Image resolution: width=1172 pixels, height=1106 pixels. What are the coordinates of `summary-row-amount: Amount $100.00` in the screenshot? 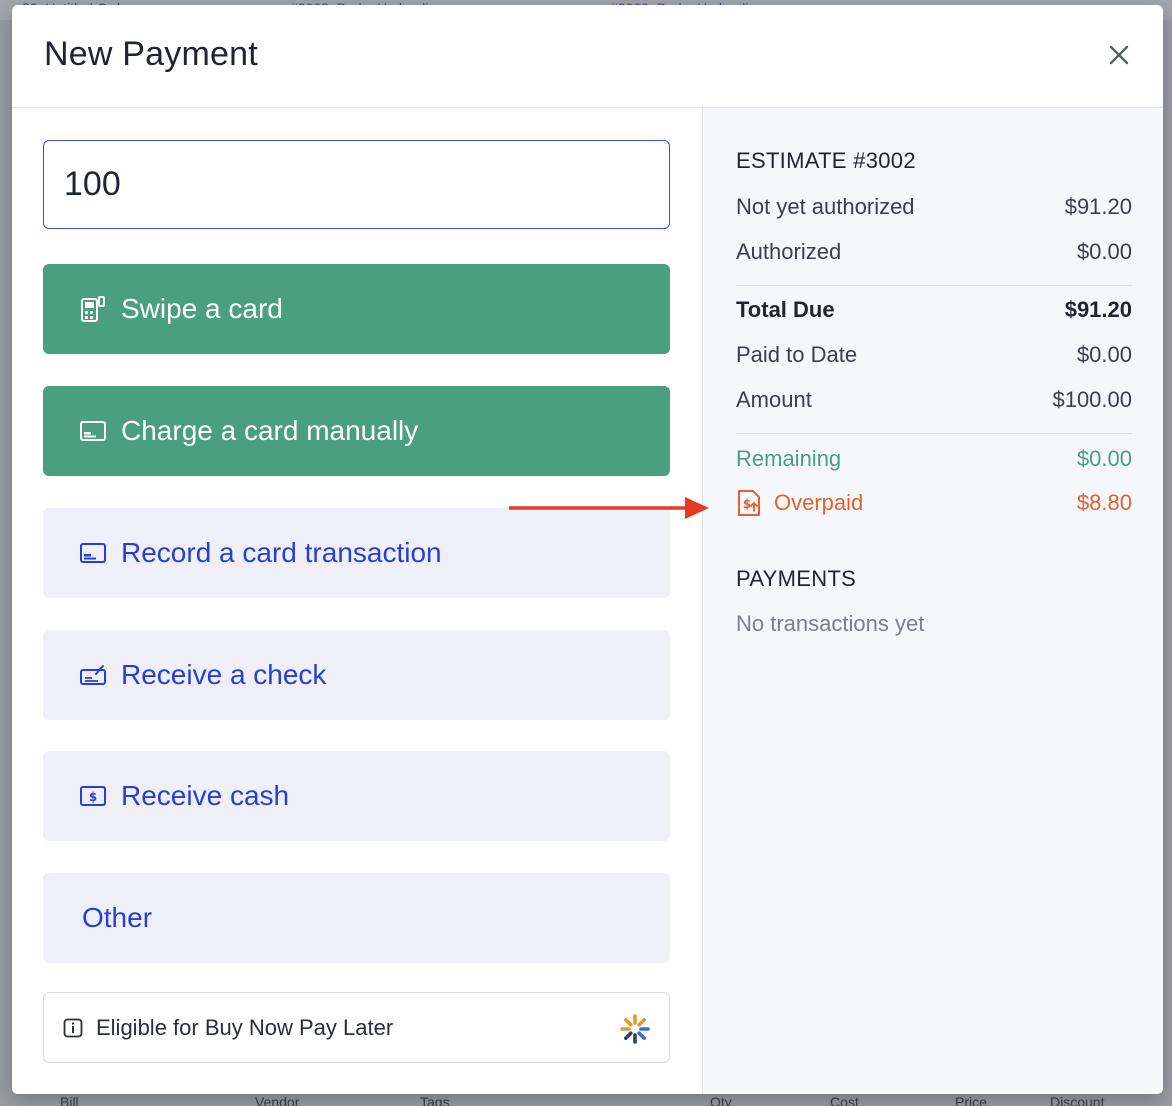 It's located at (934, 400).